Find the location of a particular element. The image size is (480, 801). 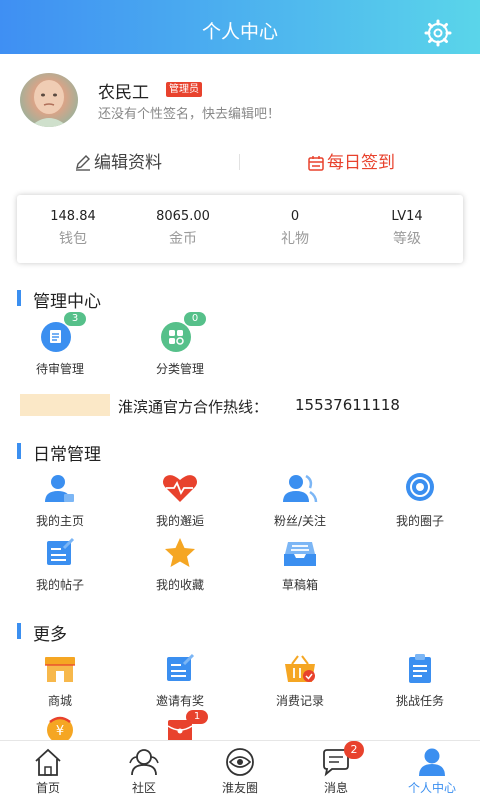

stat-wallet: 148.84 钱包 is located at coordinates (73, 221).